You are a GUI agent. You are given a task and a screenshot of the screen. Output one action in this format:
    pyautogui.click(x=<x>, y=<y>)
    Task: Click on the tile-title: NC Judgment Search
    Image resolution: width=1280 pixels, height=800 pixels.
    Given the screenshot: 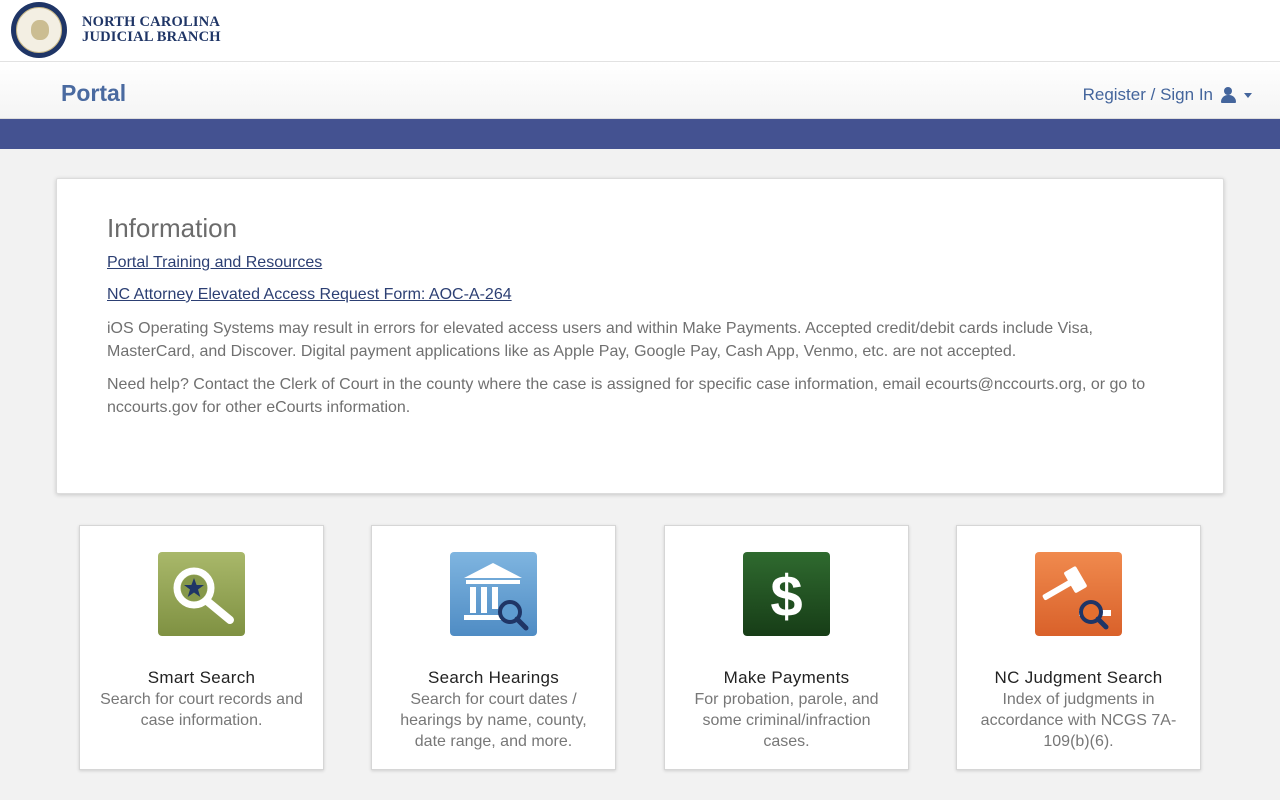 What is the action you would take?
    pyautogui.click(x=1078, y=677)
    